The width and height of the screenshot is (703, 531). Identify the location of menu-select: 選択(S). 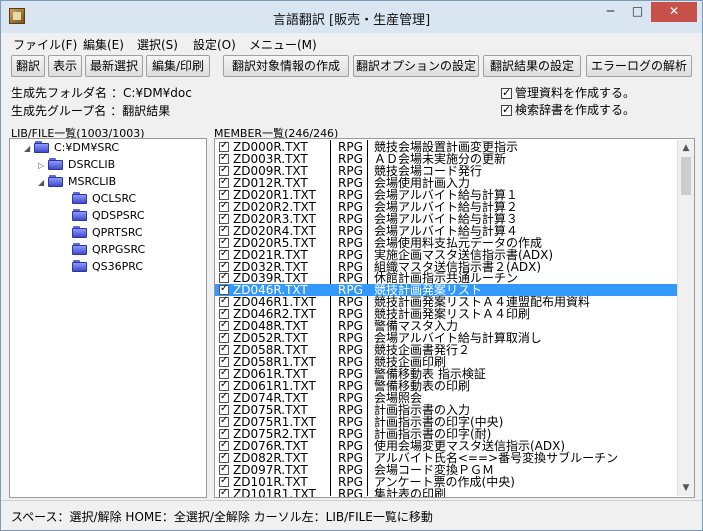
(157, 44).